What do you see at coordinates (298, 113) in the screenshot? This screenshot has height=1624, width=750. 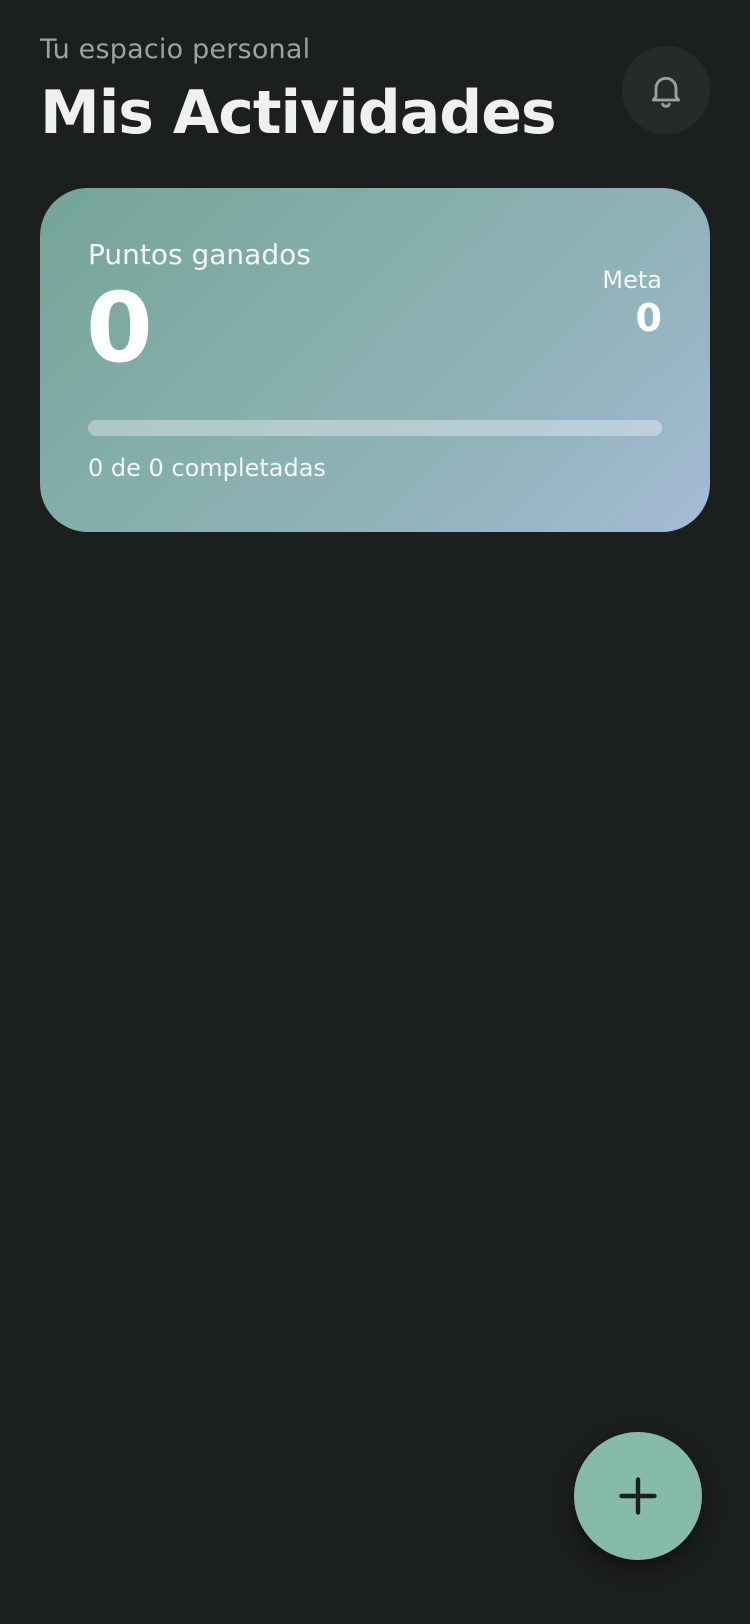 I see `page-title: Mis Actividades` at bounding box center [298, 113].